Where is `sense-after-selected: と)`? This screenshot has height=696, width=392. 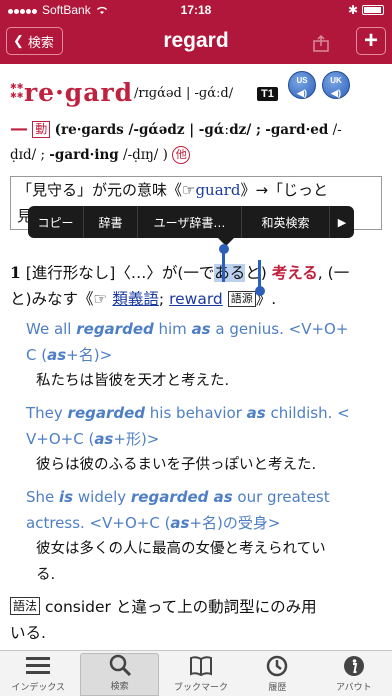 sense-after-selected: と) is located at coordinates (256, 273).